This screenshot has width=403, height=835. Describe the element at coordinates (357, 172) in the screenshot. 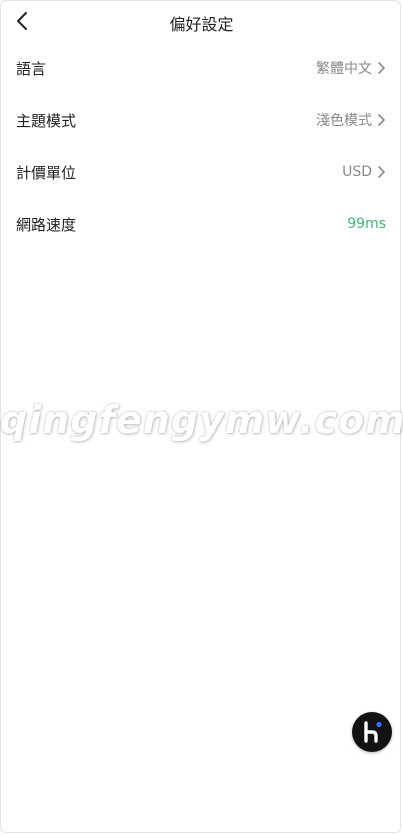

I see `setting-value: USD` at that location.